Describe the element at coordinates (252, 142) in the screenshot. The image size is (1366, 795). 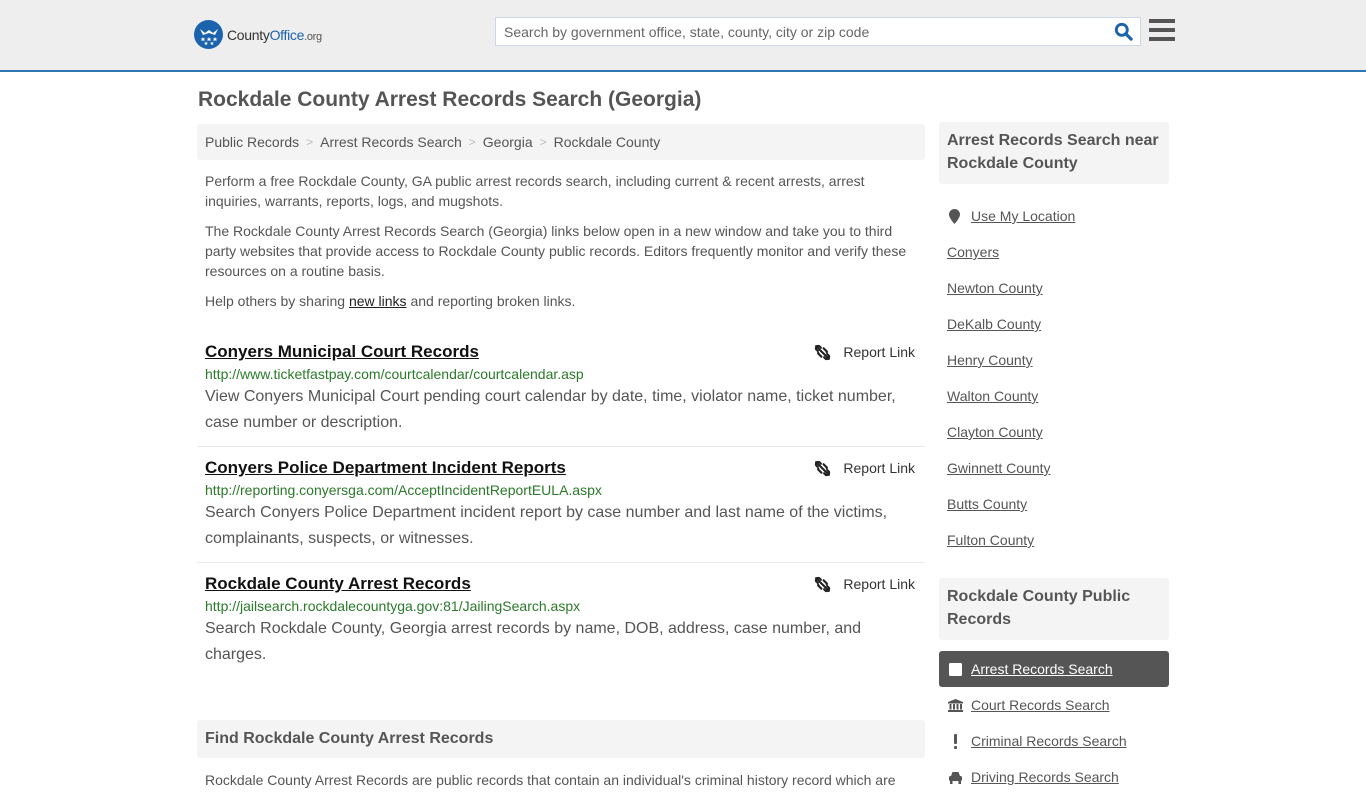
I see `breadcrumb-public-records: Public Records` at that location.